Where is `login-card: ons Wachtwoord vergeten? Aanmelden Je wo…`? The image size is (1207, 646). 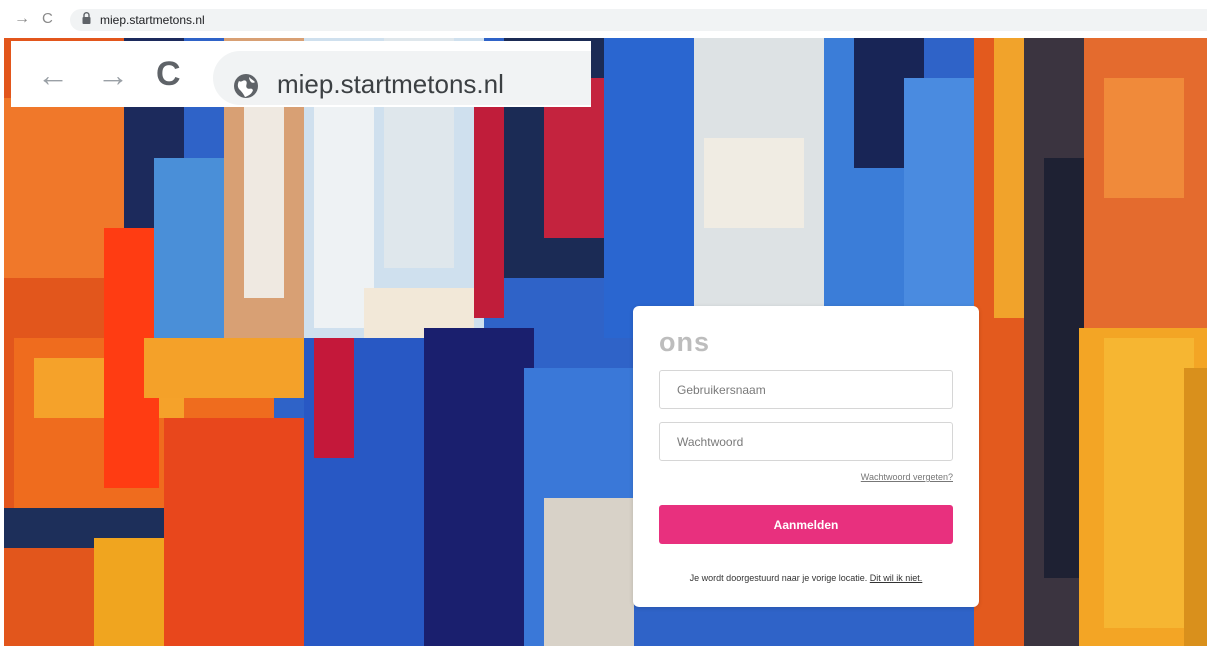 login-card: ons Wachtwoord vergeten? Aanmelden Je wo… is located at coordinates (806, 456).